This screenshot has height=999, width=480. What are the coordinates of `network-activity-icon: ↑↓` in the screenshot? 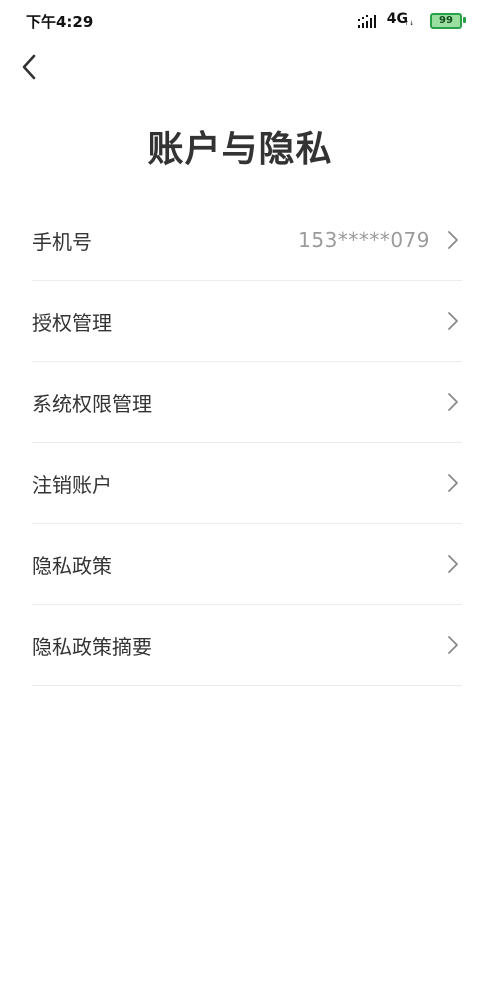 It's located at (408, 23).